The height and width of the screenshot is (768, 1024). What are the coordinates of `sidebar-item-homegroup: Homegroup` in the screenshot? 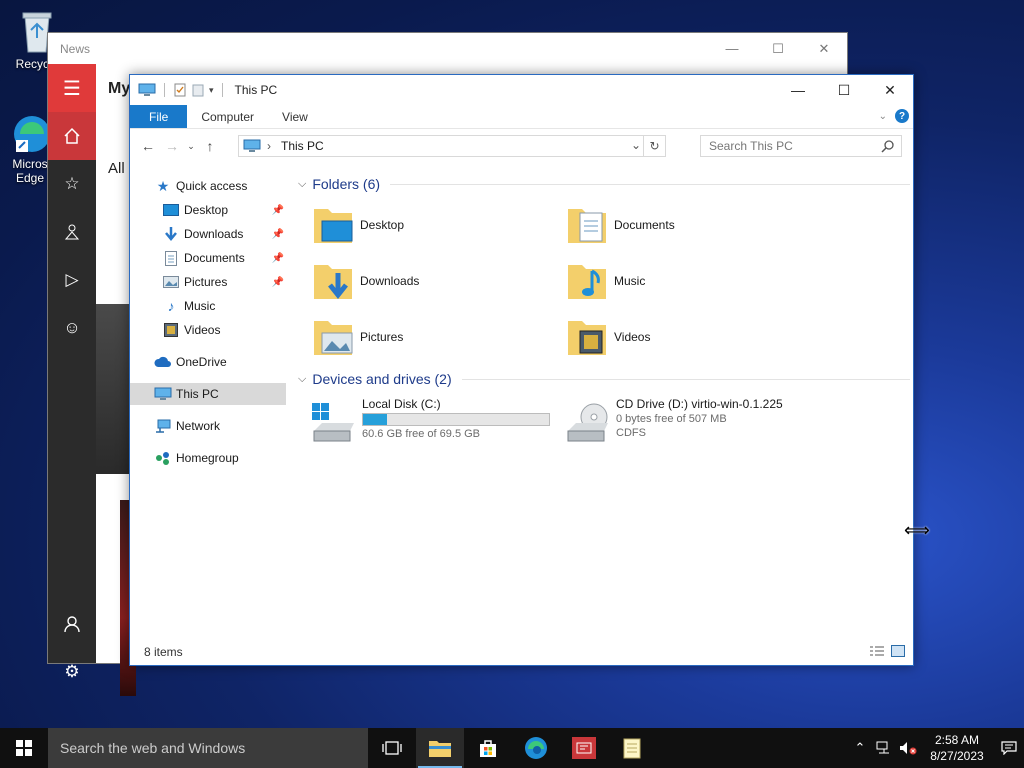 It's located at (220, 458).